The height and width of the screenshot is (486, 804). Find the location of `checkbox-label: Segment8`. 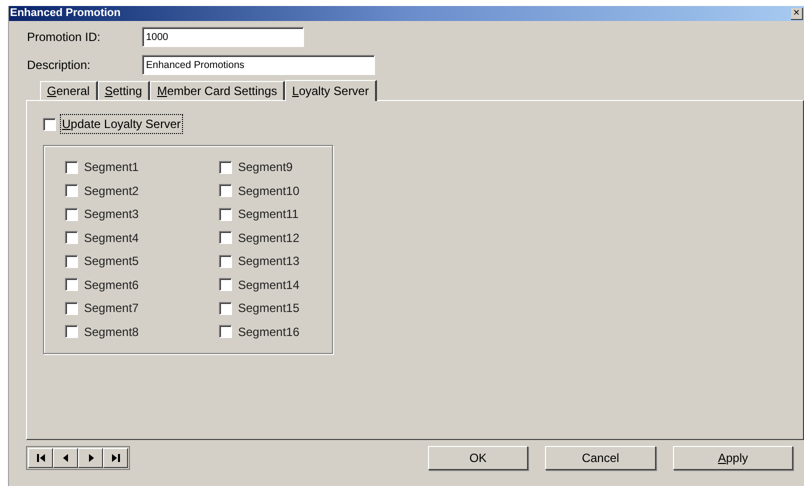

checkbox-label: Segment8 is located at coordinates (111, 332).